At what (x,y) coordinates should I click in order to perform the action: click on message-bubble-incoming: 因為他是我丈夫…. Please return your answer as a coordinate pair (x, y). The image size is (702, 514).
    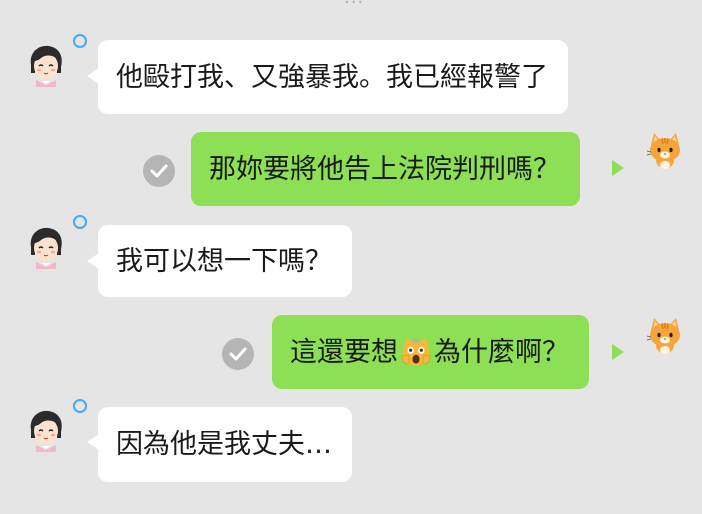
    Looking at the image, I should click on (225, 444).